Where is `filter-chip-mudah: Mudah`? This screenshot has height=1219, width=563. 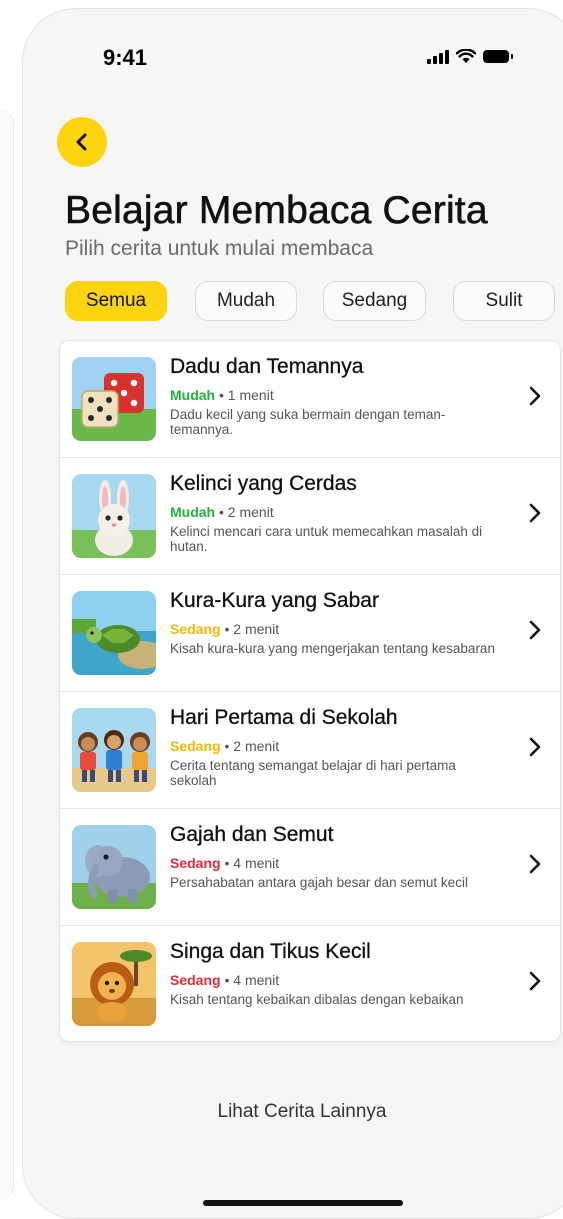
filter-chip-mudah: Mudah is located at coordinates (246, 301).